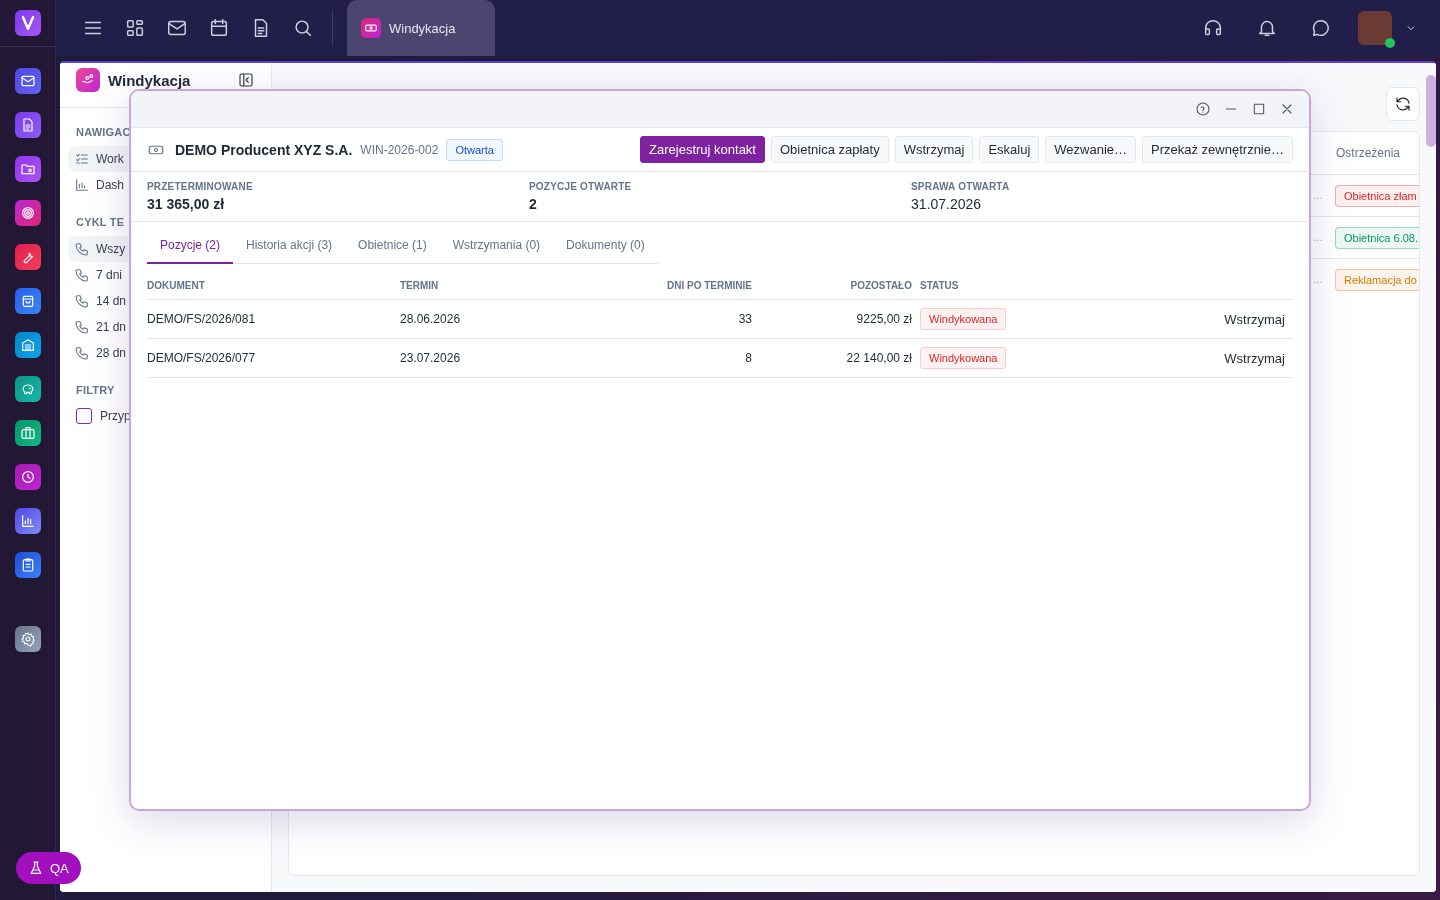 Image resolution: width=1440 pixels, height=900 pixels. I want to click on table-cell: 28.06.2026, so click(430, 319).